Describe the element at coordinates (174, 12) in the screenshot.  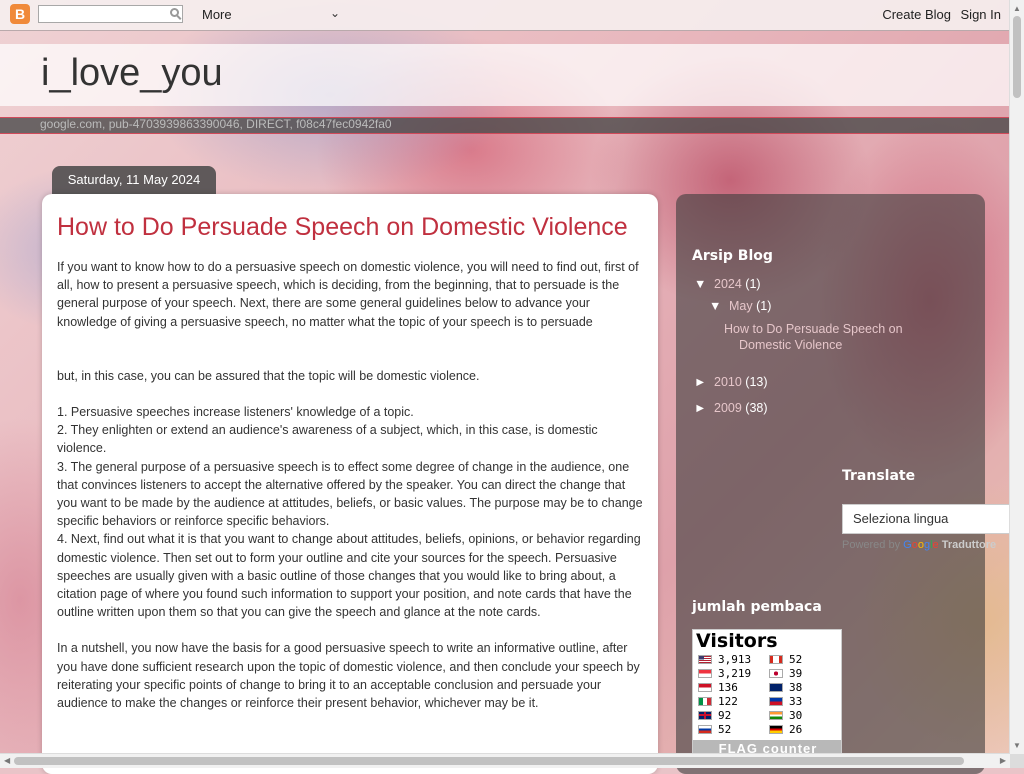
I see `search-icon` at that location.